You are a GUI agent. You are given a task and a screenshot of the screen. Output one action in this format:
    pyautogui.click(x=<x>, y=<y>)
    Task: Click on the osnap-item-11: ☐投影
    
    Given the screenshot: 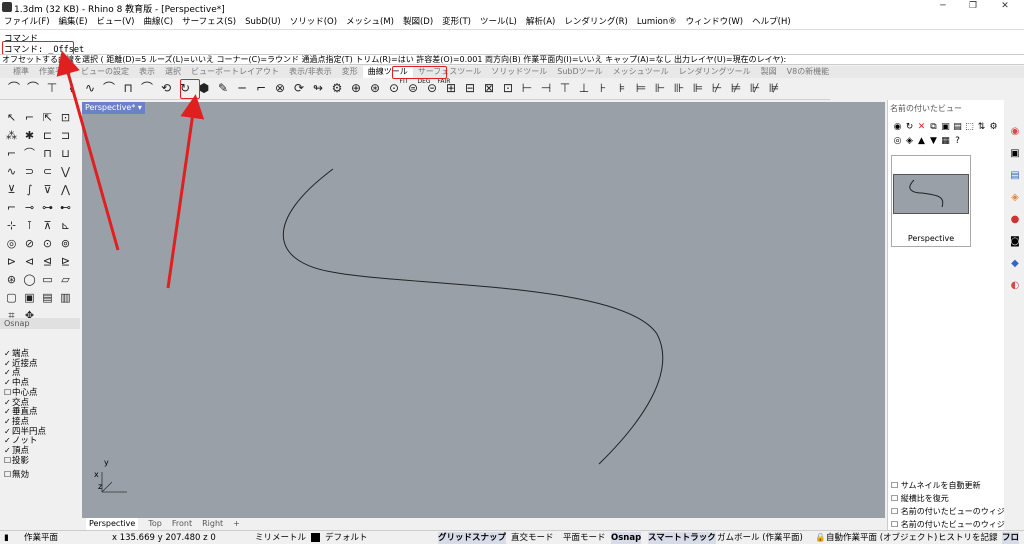 What is the action you would take?
    pyautogui.click(x=16, y=460)
    